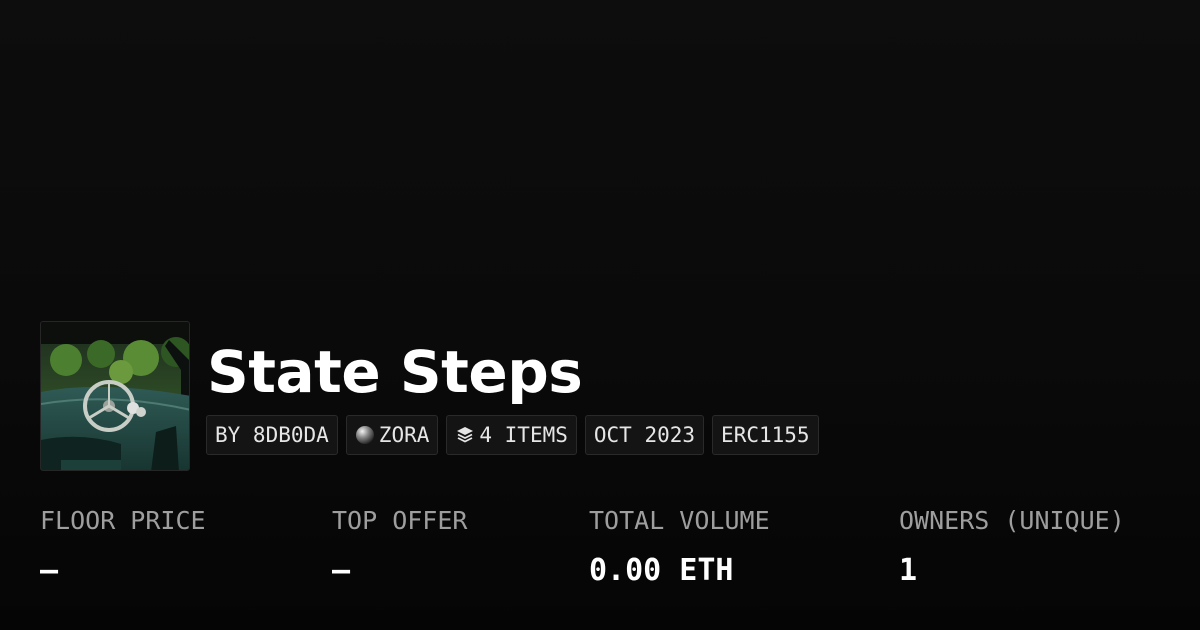  I want to click on chain-label: ZORA, so click(404, 435).